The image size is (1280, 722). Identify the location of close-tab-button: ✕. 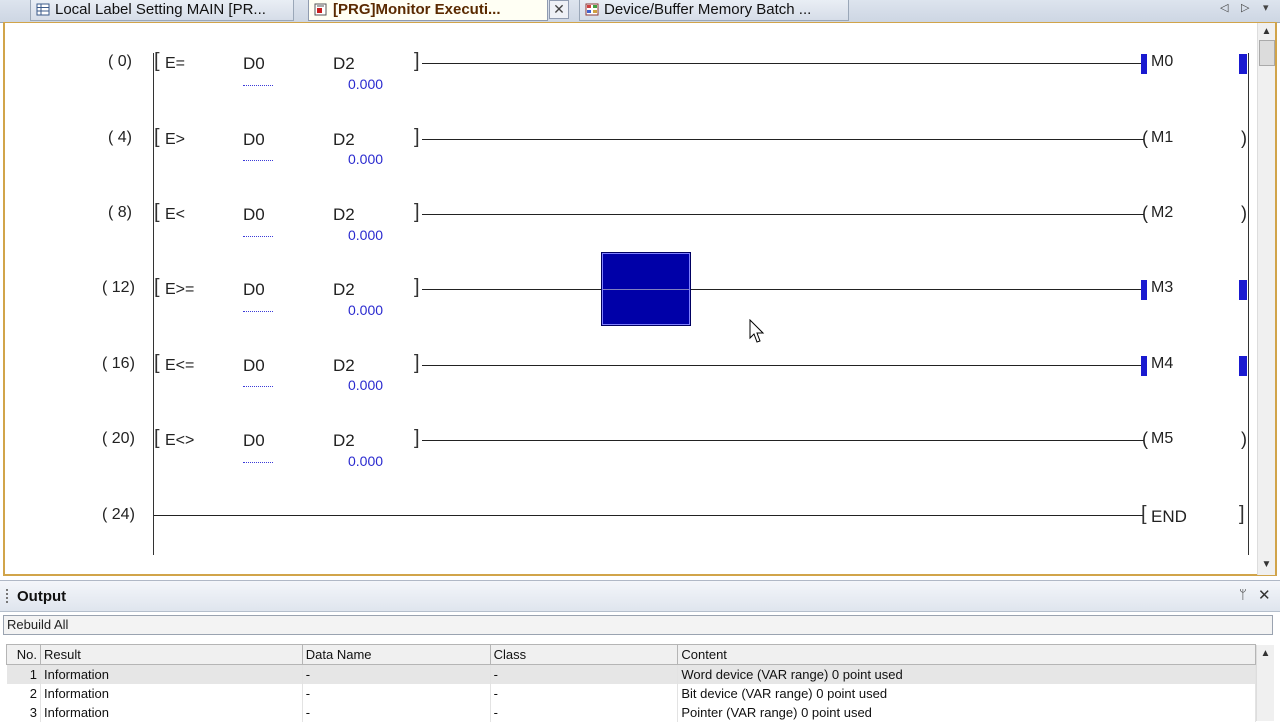
(559, 9).